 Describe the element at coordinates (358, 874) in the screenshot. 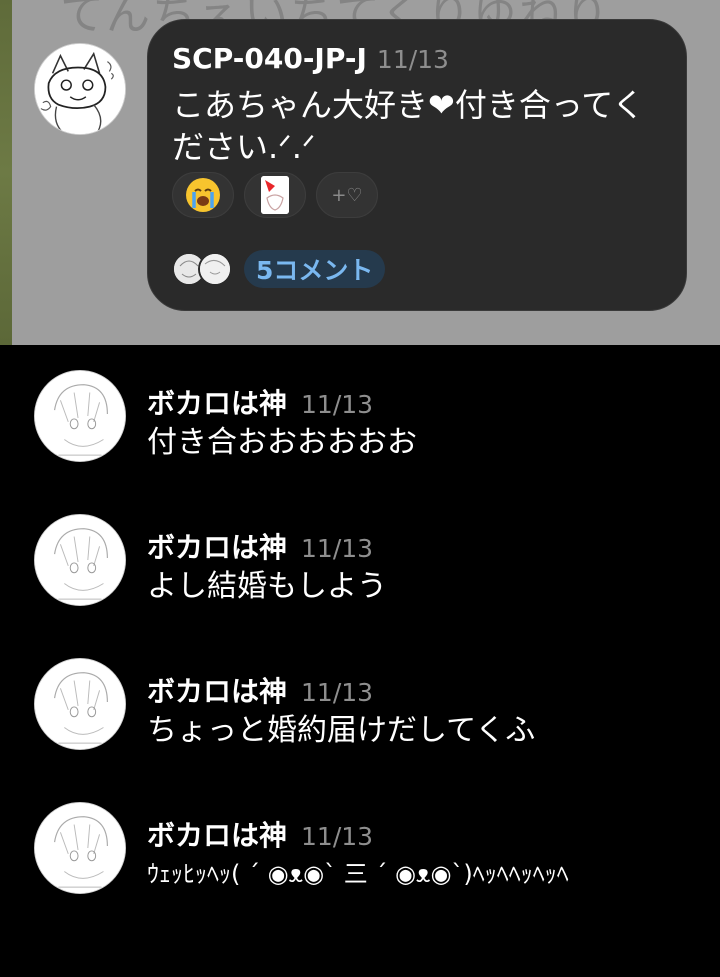

I see `comment-text: ｳｪｯﾋｯﾍｯ( ´ ◉ᴥ◉` 三 ´ ◉ᴥ◉`)ﾍｯﾍﾍｯﾍｯﾍ` at that location.